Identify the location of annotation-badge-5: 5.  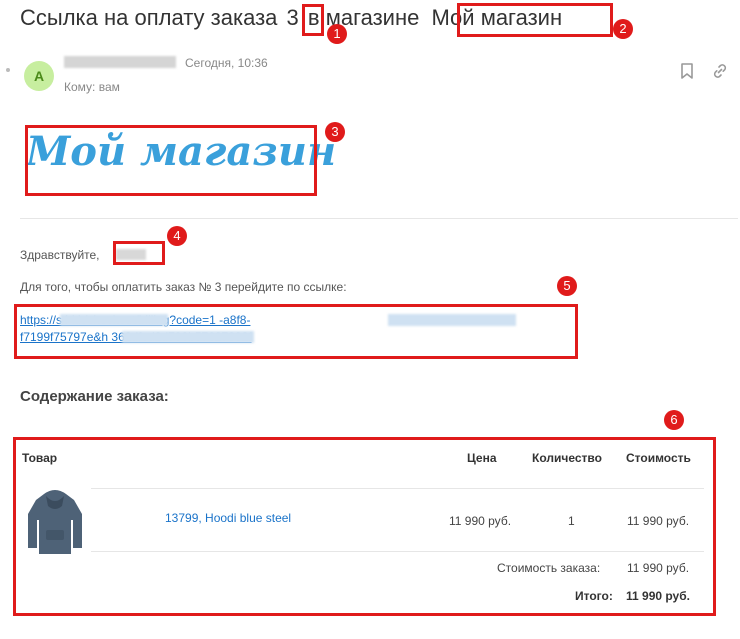
(567, 286).